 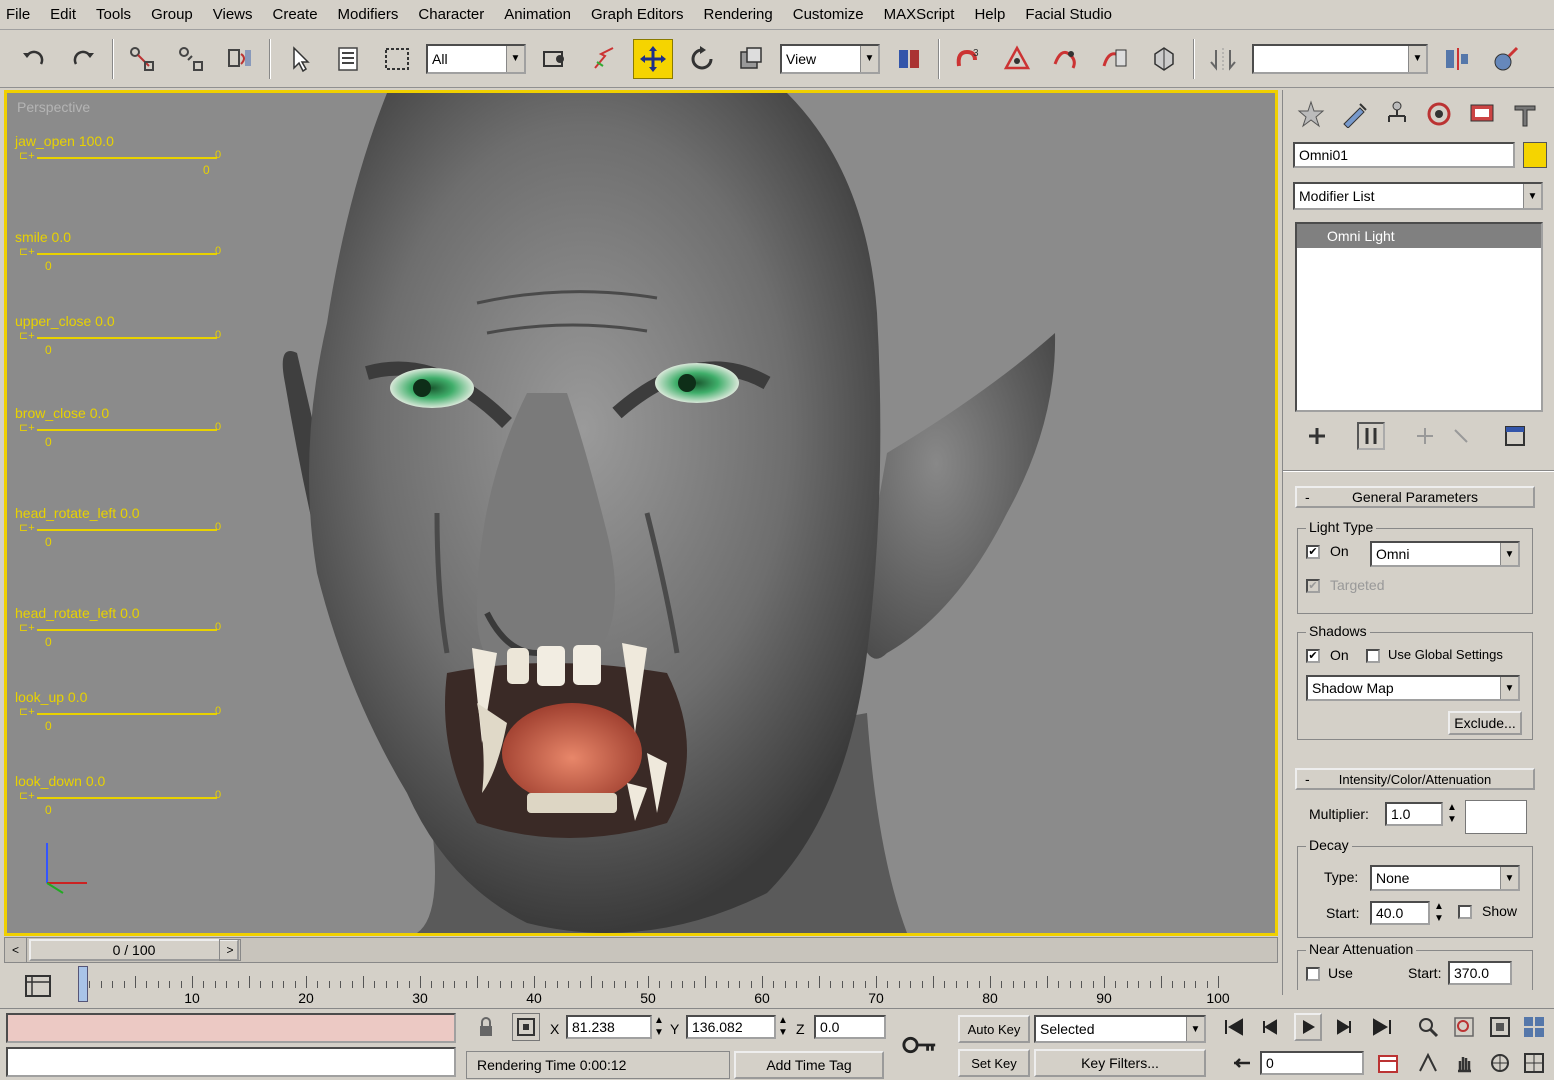 I want to click on time-configuration-button, so click(x=1388, y=1063).